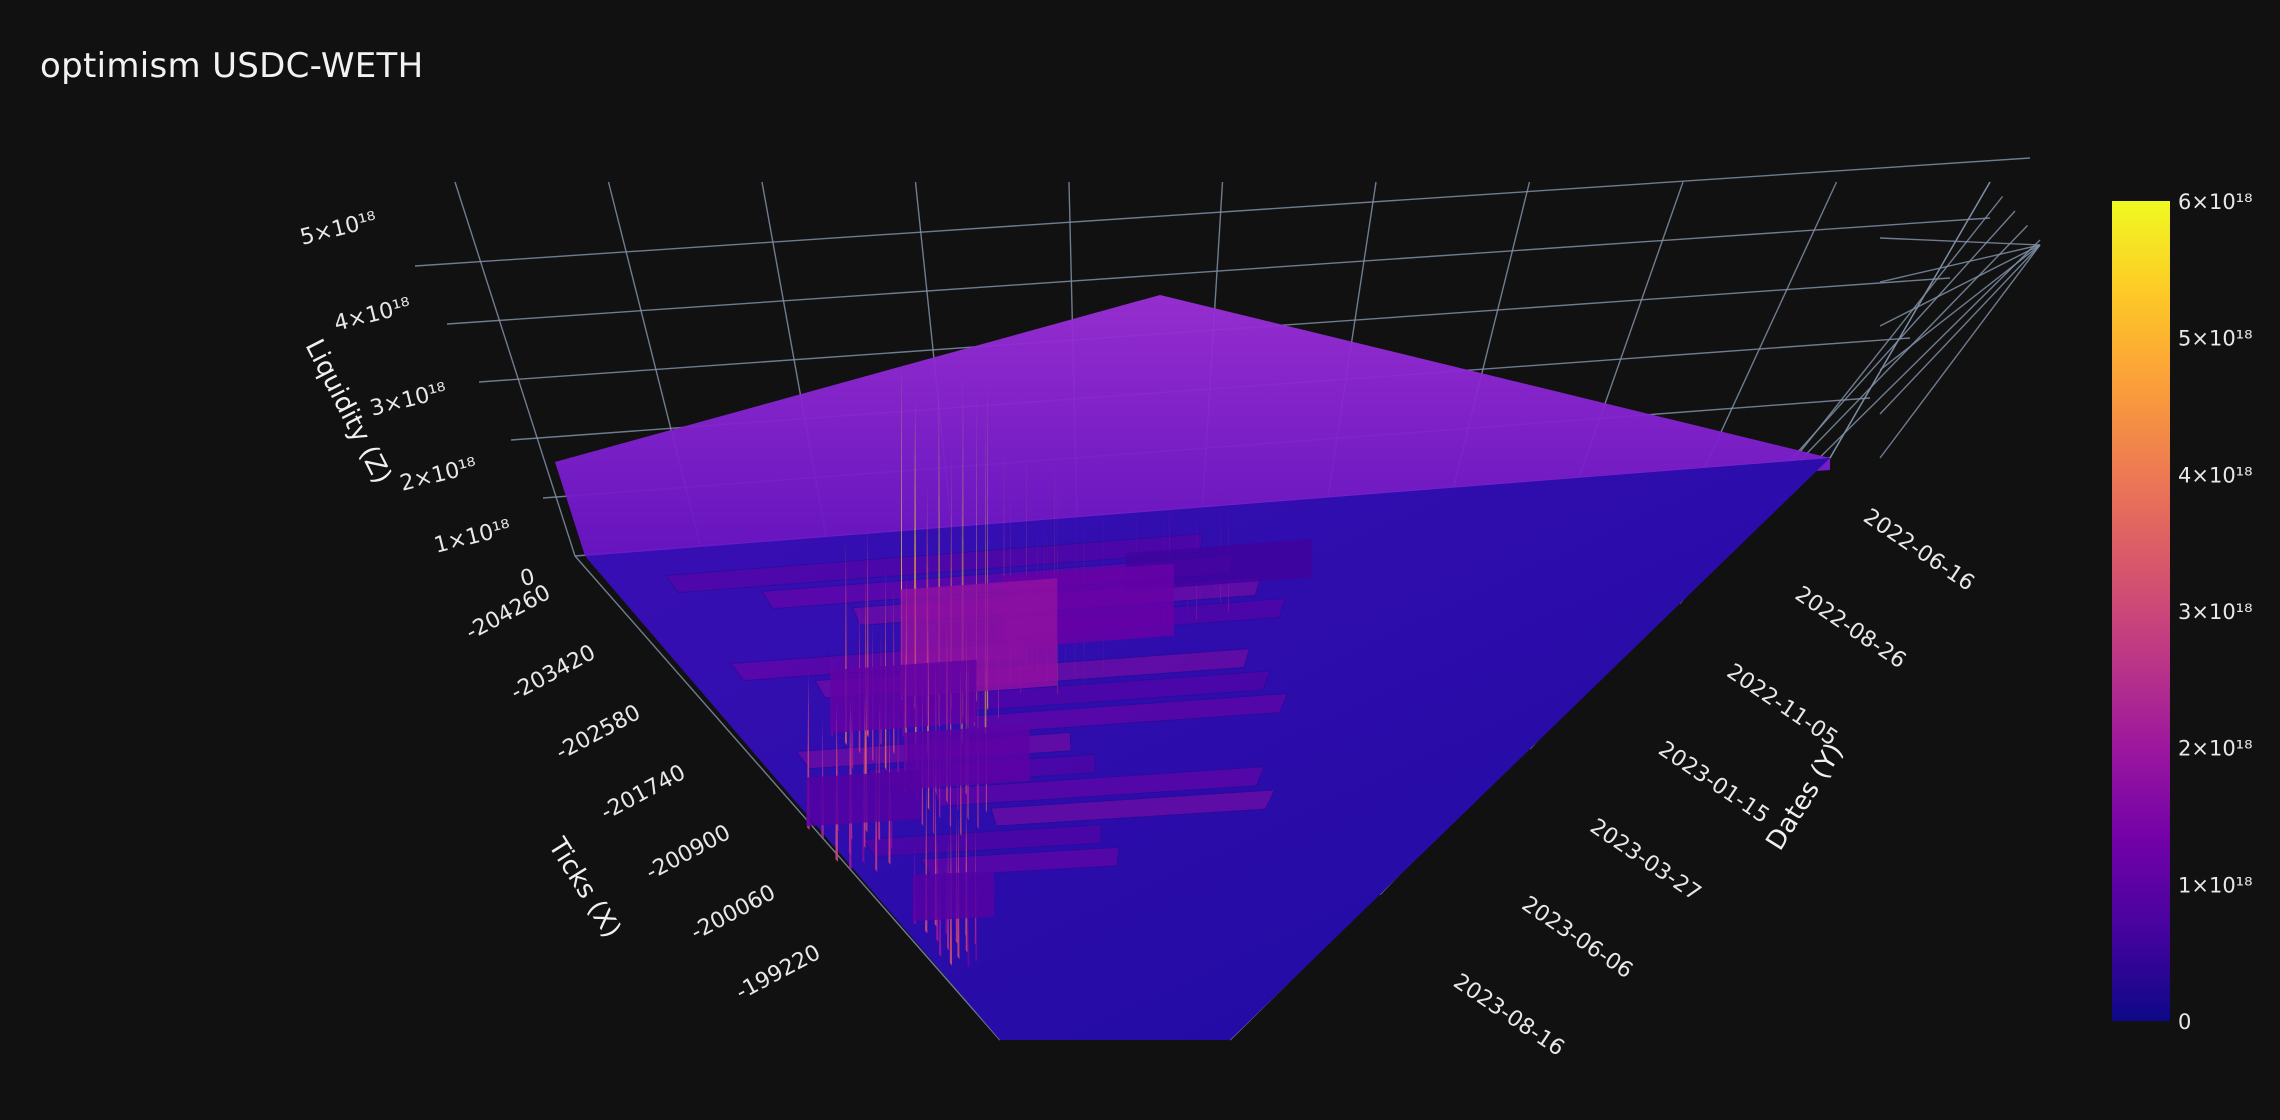  Describe the element at coordinates (508, 612) in the screenshot. I see `x-tick-label: -204260` at that location.